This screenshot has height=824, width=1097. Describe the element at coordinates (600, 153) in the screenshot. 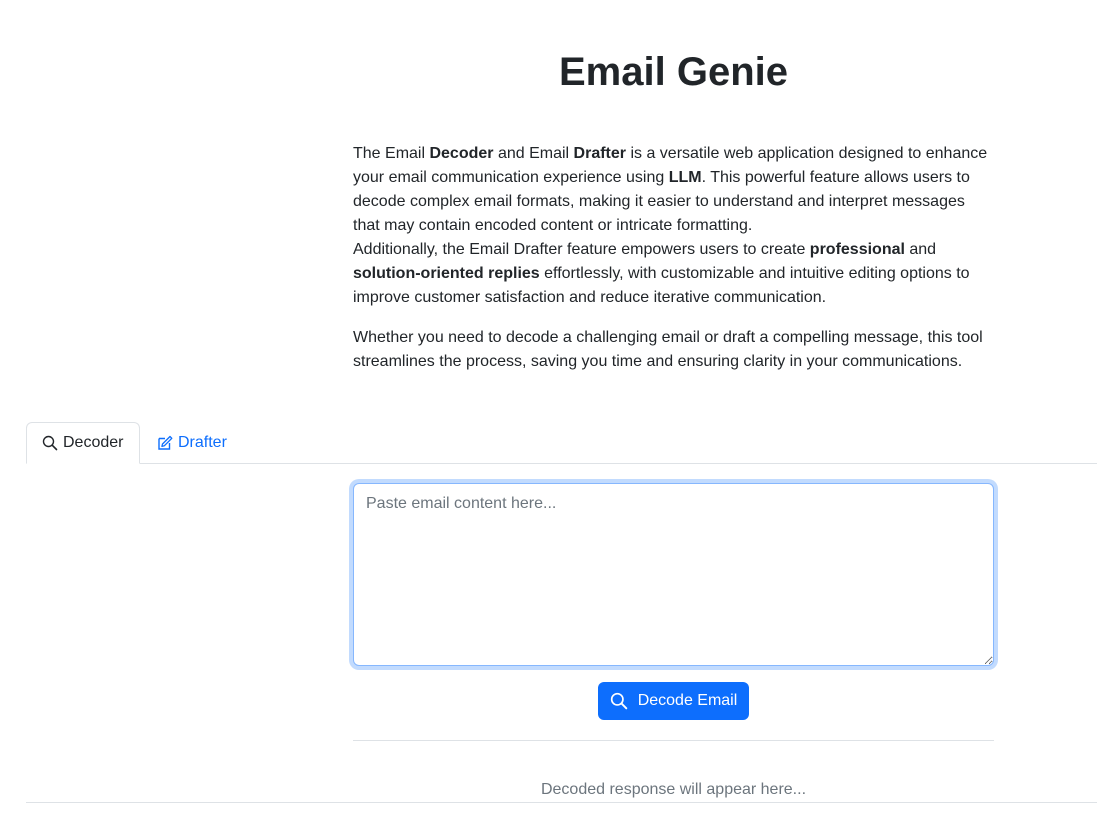

I see `intro-bold: Drafter` at that location.